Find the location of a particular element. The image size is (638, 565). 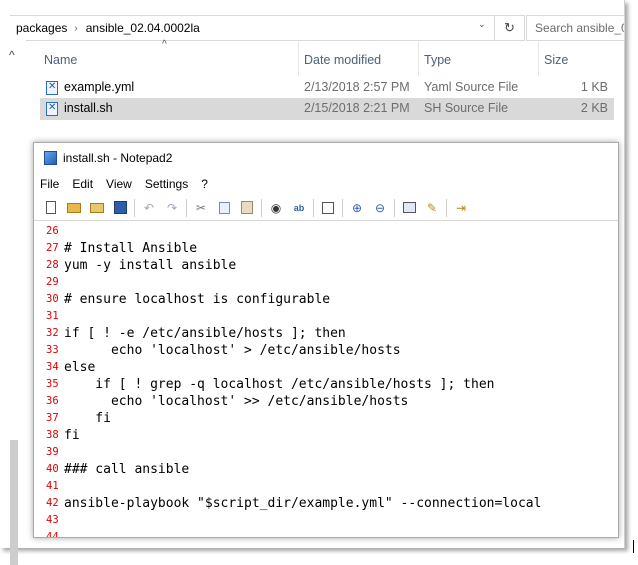

code-text: if [ ! -e /etc/ansible/hosts ]; then is located at coordinates (205, 333).